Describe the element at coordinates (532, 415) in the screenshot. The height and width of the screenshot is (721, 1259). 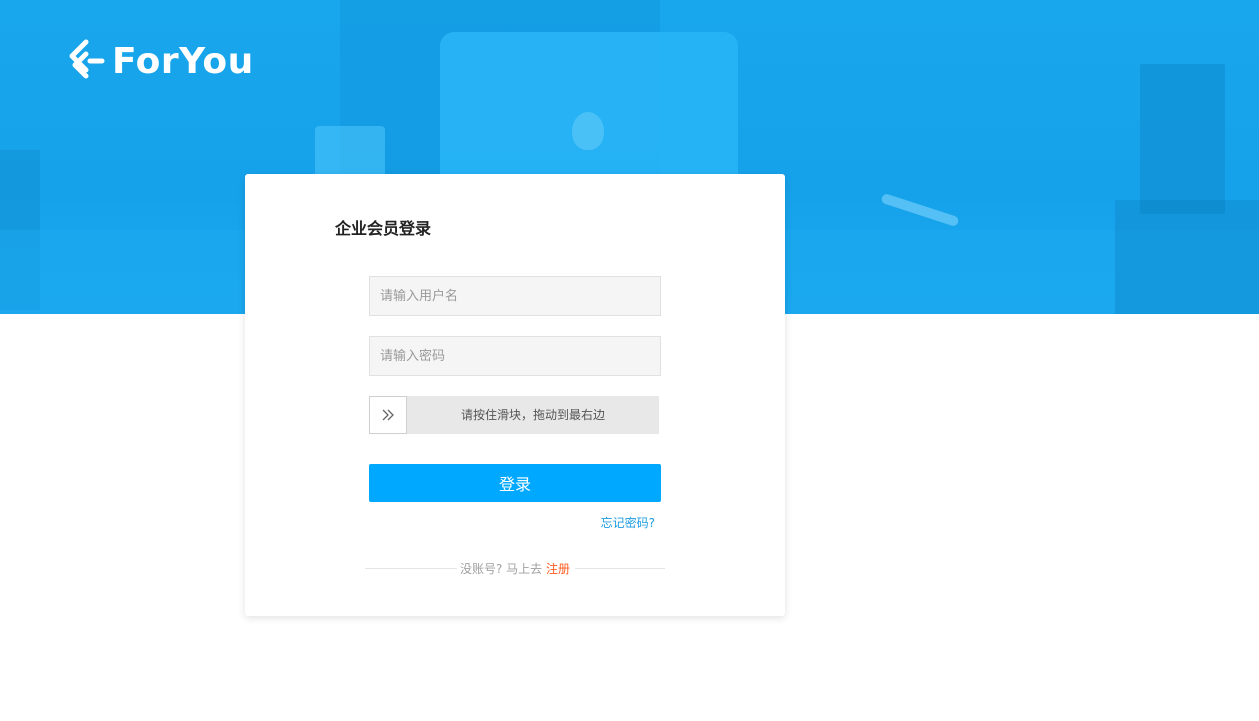
I see `slider-hint: 请按住滑块，拖动到最右边` at that location.